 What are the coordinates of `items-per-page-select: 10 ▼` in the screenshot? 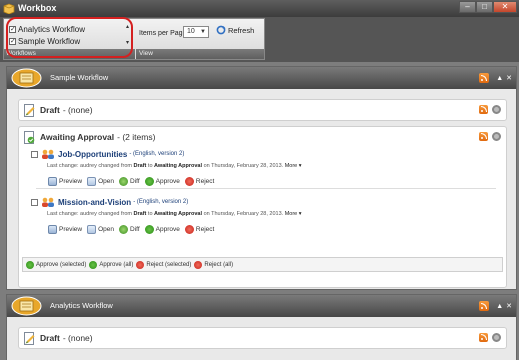 It's located at (196, 32).